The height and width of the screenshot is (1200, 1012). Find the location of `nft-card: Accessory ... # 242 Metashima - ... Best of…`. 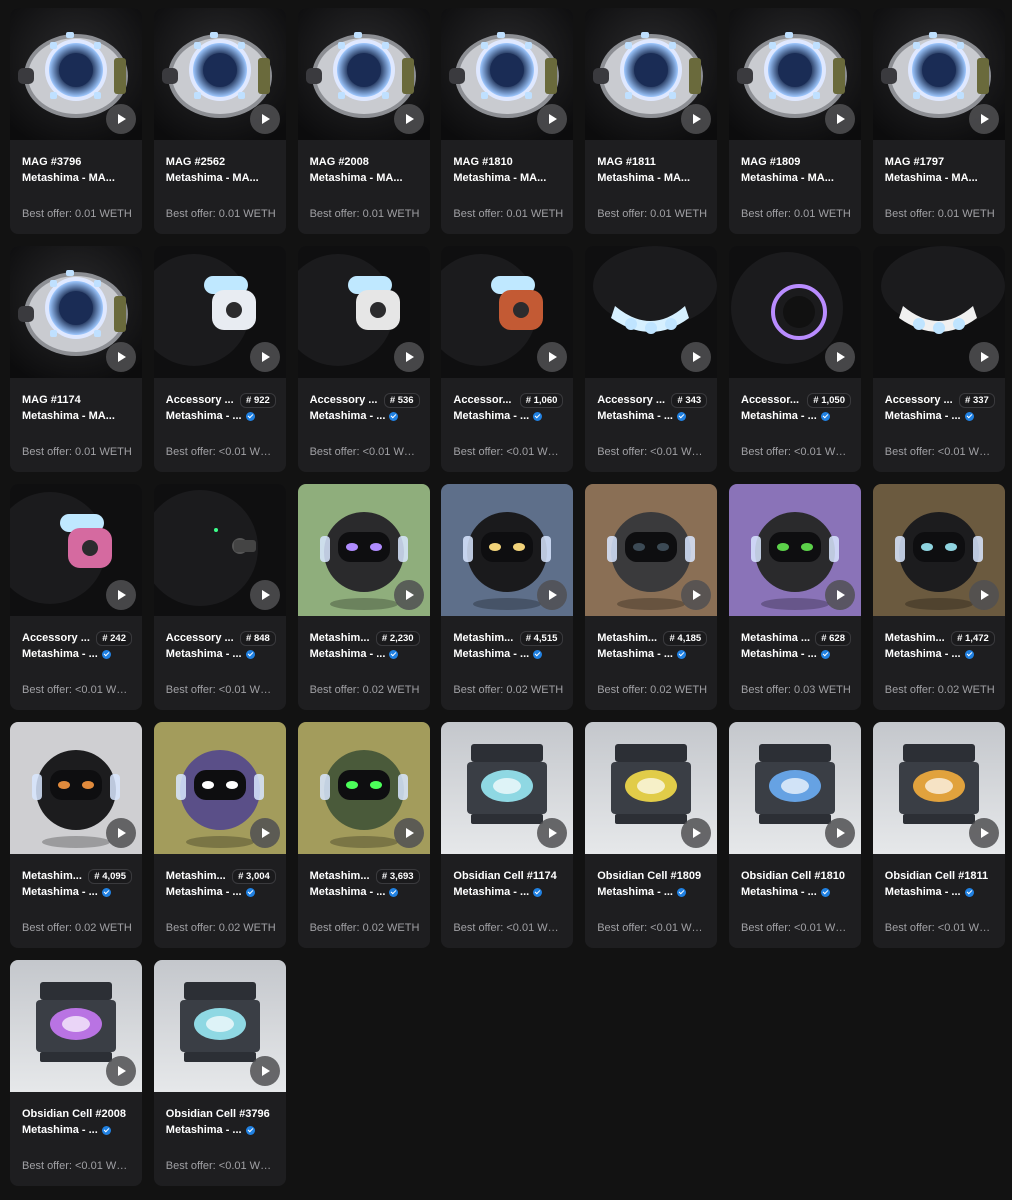

nft-card: Accessory ... # 242 Metashima - ... Best of… is located at coordinates (76, 597).